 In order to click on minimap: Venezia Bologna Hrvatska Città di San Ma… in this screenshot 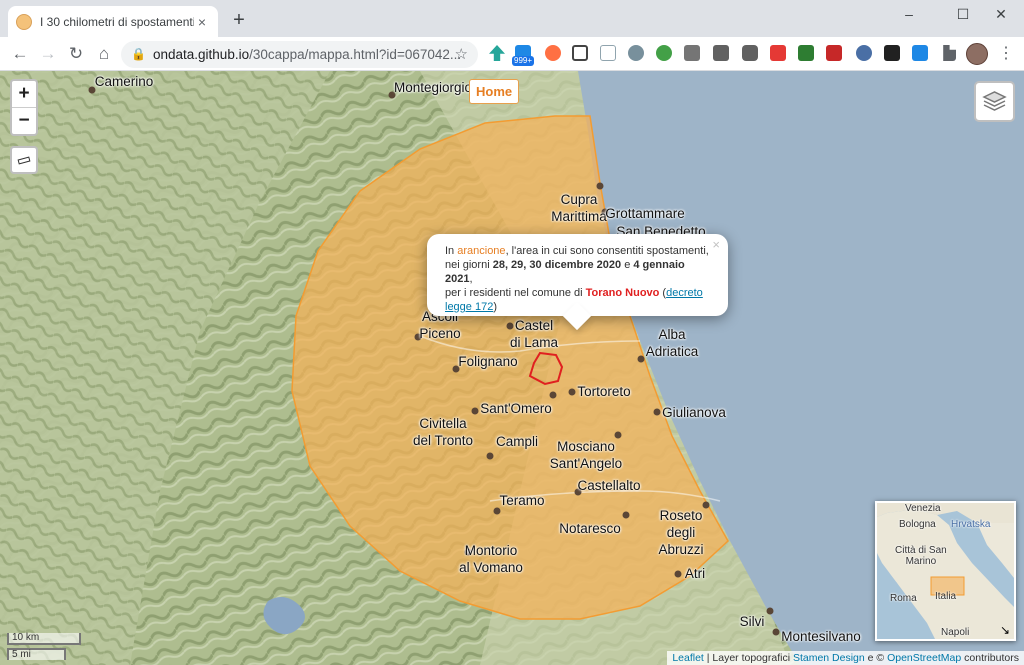, I will do `click(945, 571)`.